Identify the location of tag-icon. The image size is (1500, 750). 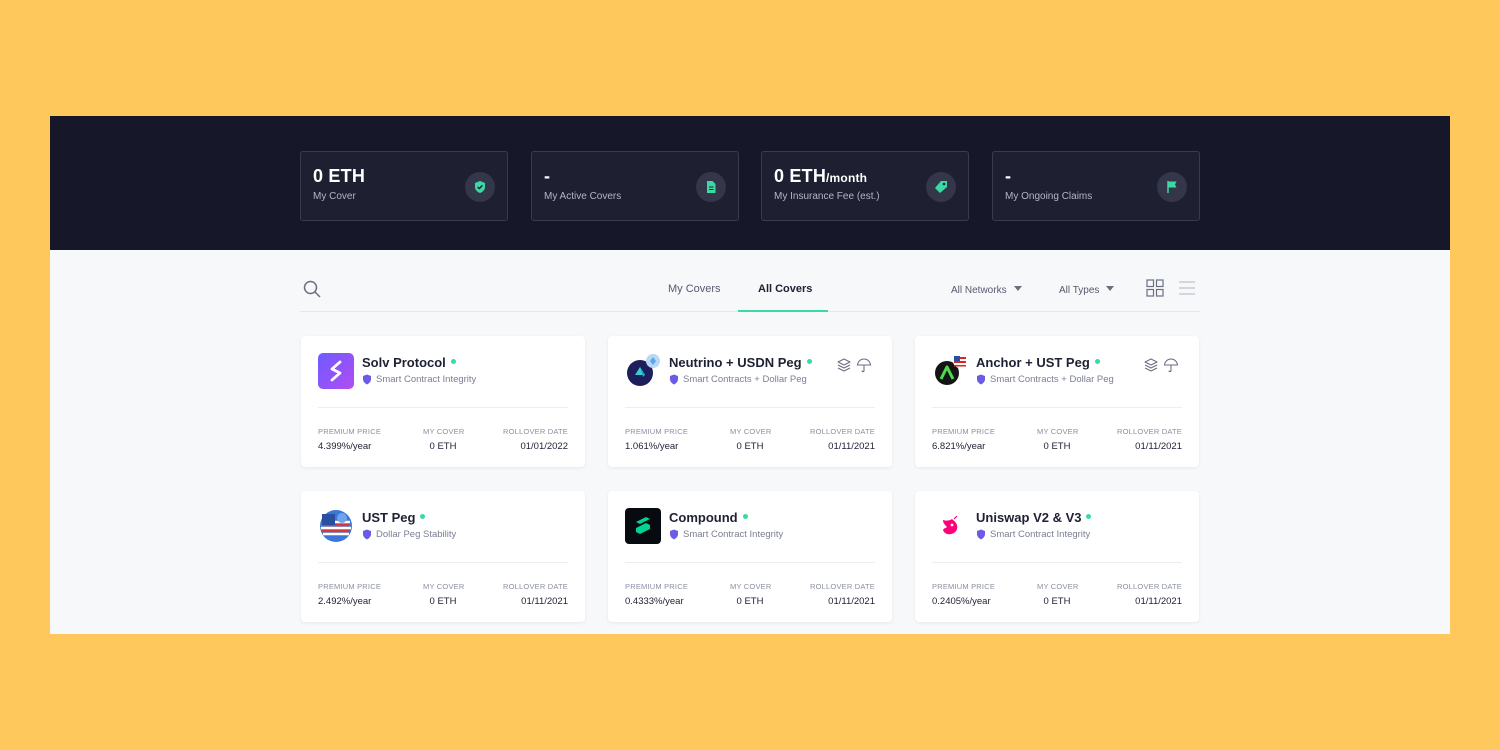
(941, 187).